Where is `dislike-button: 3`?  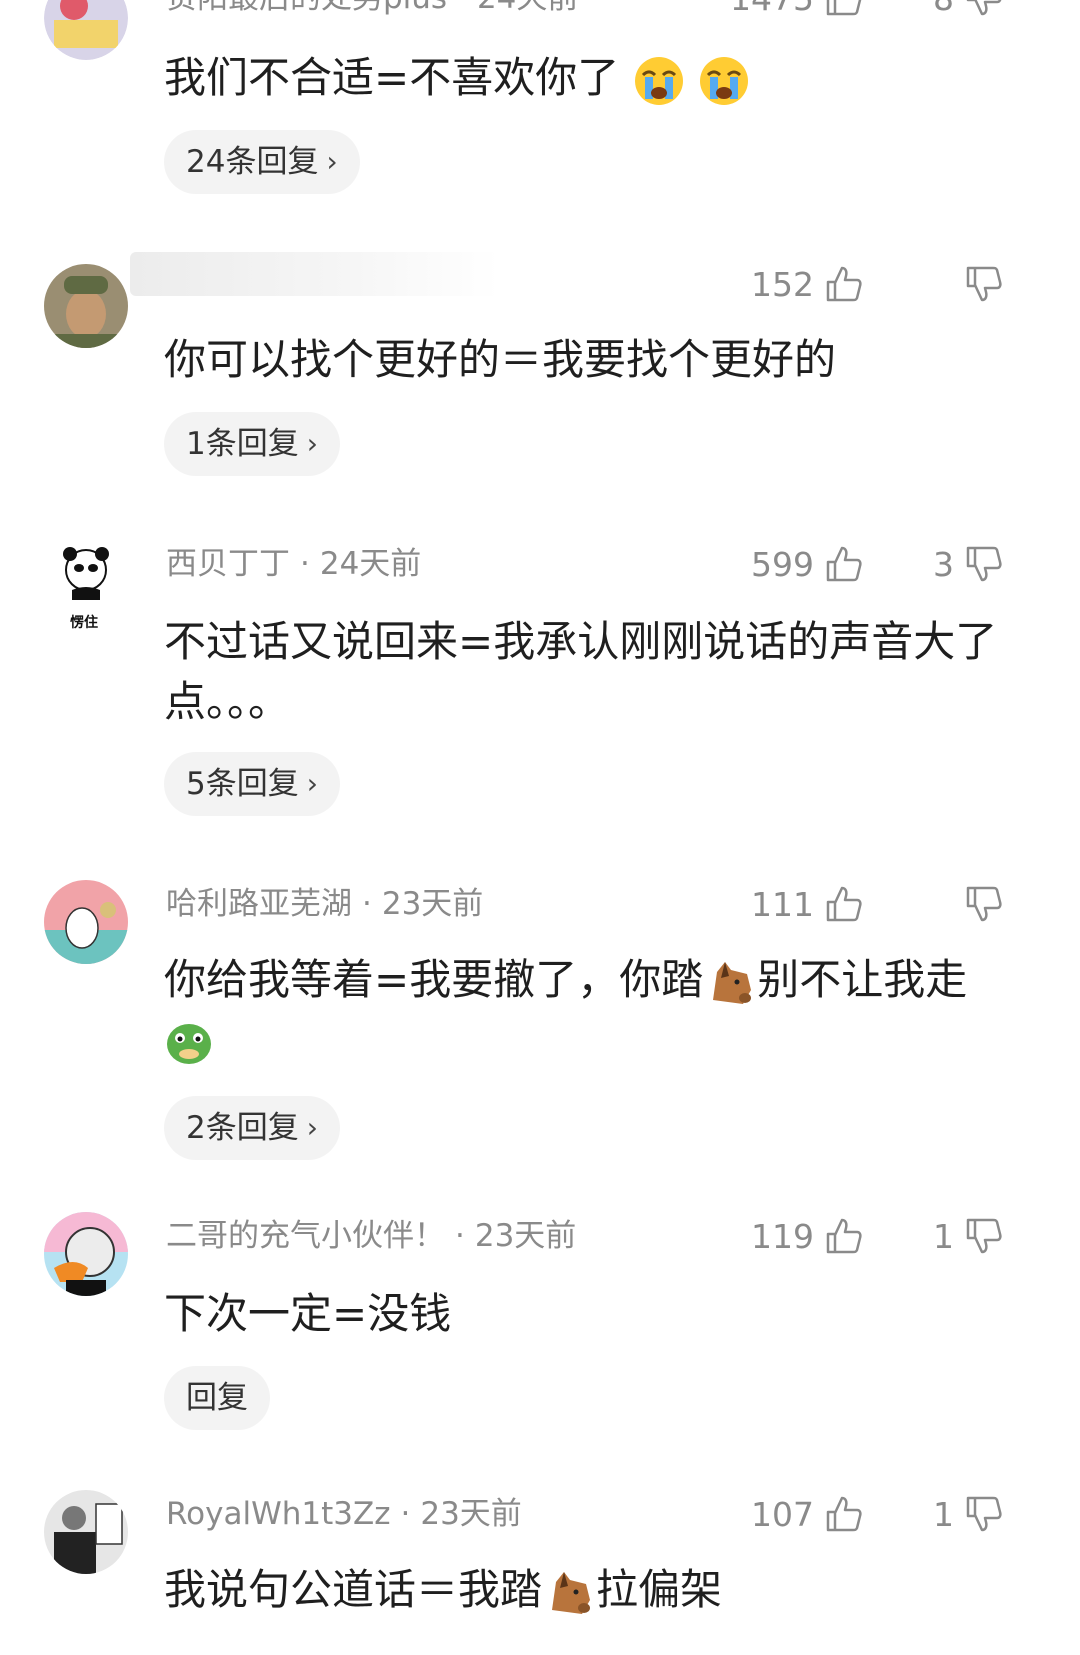 dislike-button: 3 is located at coordinates (968, 564).